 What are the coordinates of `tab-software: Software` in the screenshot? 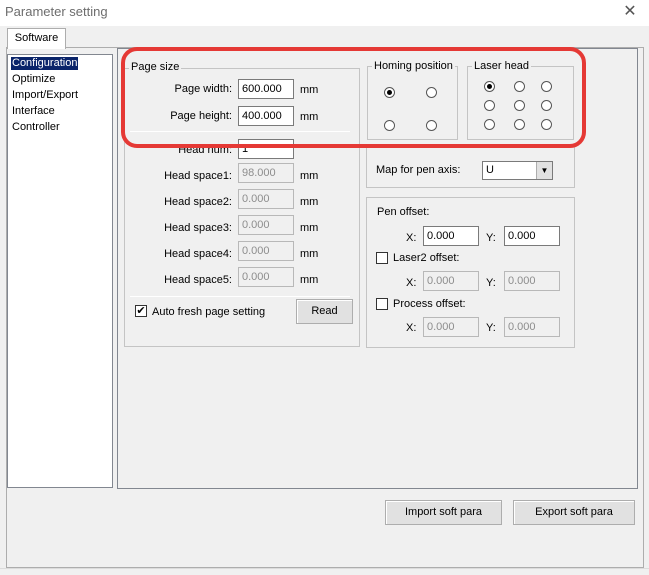 It's located at (36, 38).